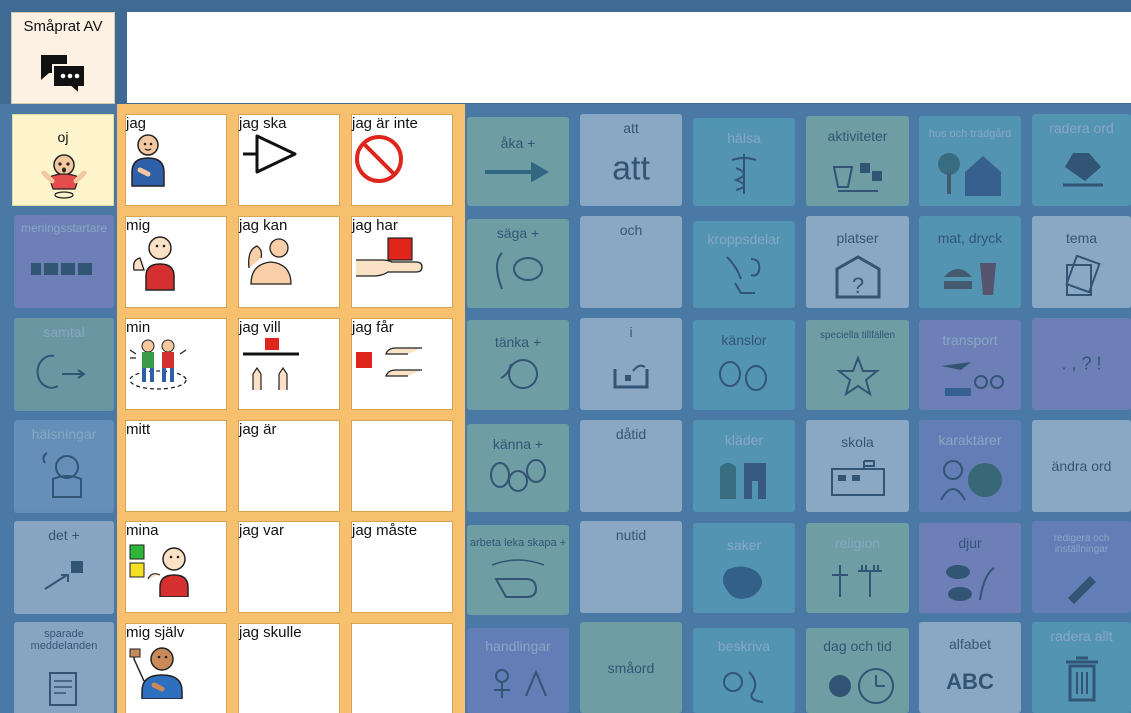 This screenshot has height=713, width=1131. What do you see at coordinates (270, 154) in the screenshot?
I see `triangle-arrow-icon` at bounding box center [270, 154].